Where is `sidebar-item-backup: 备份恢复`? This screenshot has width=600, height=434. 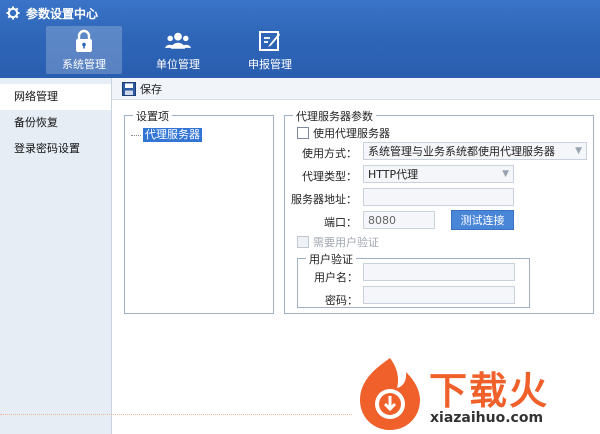 sidebar-item-backup: 备份恢复 is located at coordinates (55, 123).